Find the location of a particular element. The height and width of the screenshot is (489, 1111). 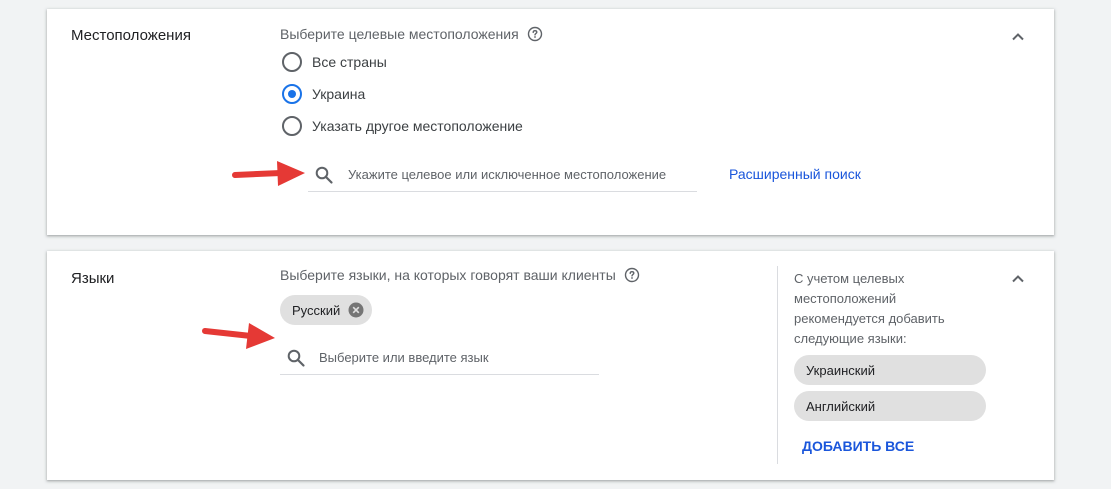

radio-other-location: Указать другое местоположение is located at coordinates (402, 126).